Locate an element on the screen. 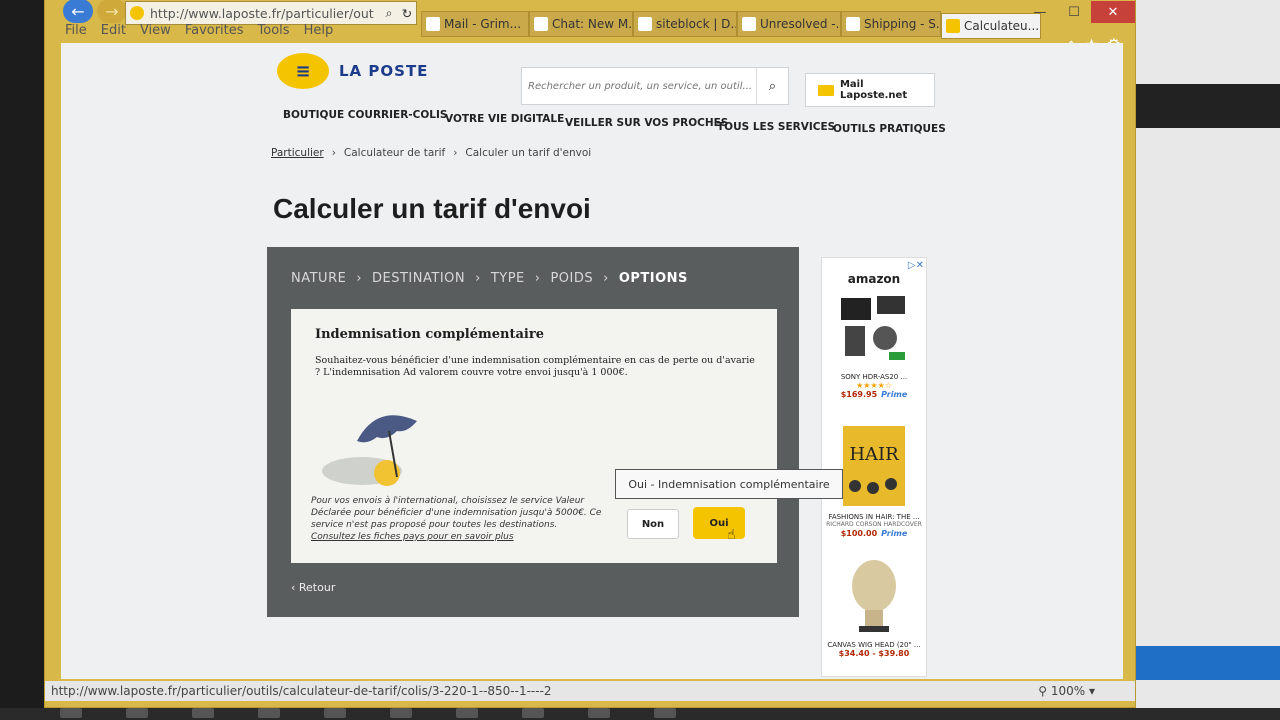 Image resolution: width=1280 pixels, height=720 pixels. chrome-taskbar-icon is located at coordinates (203, 713).